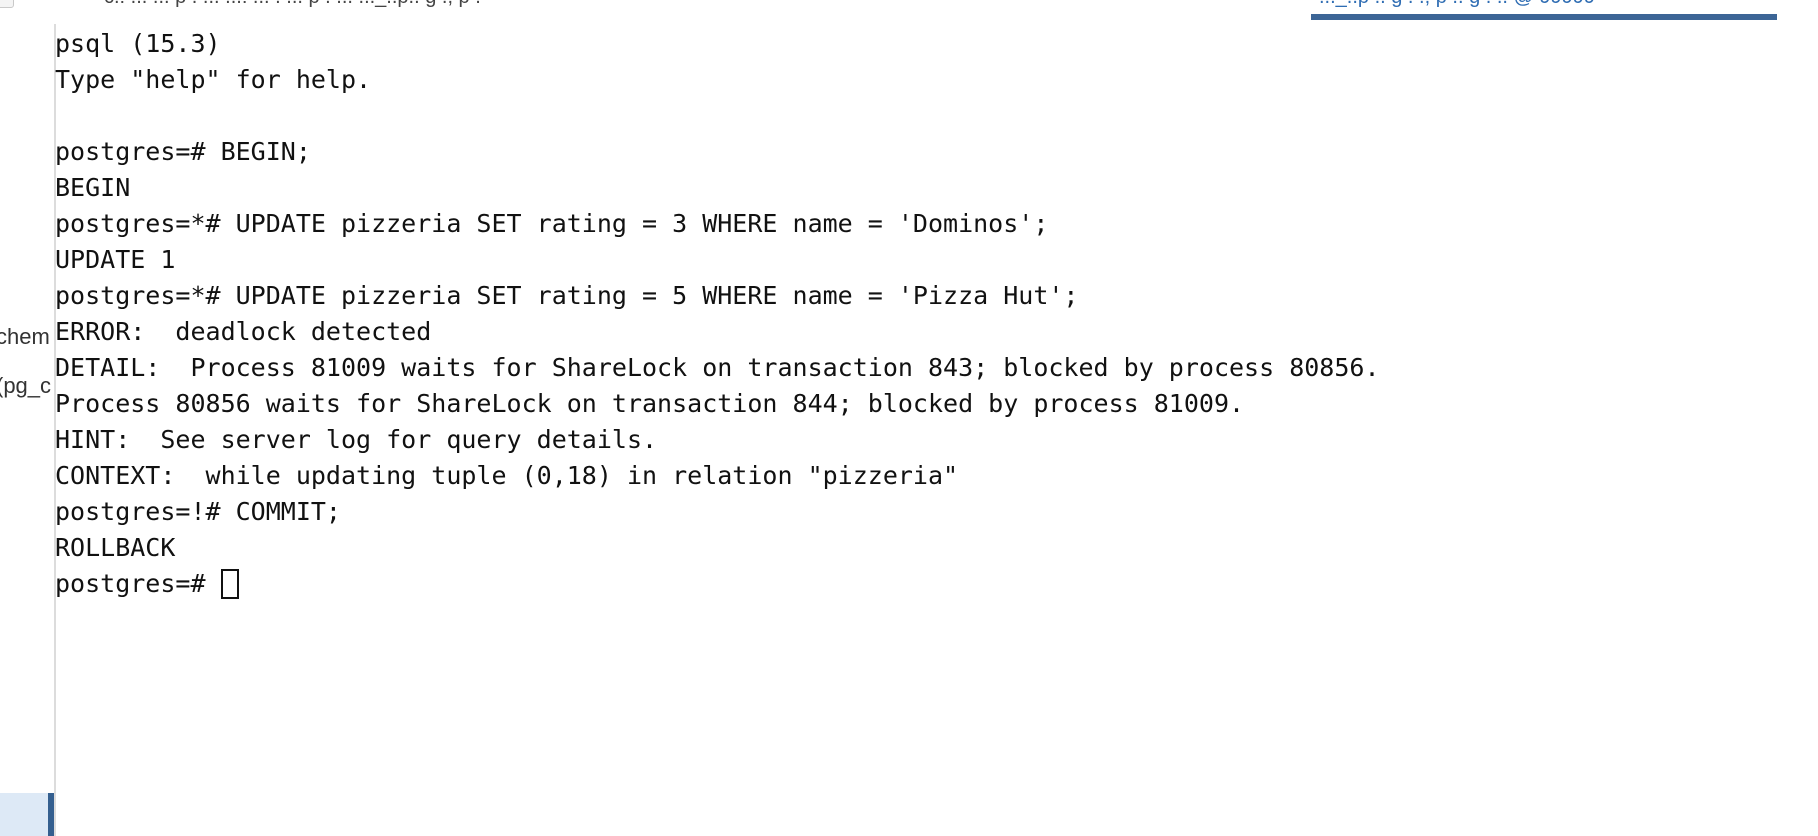  I want to click on terminal-line: ERROR: deadlock detected, so click(243, 331).